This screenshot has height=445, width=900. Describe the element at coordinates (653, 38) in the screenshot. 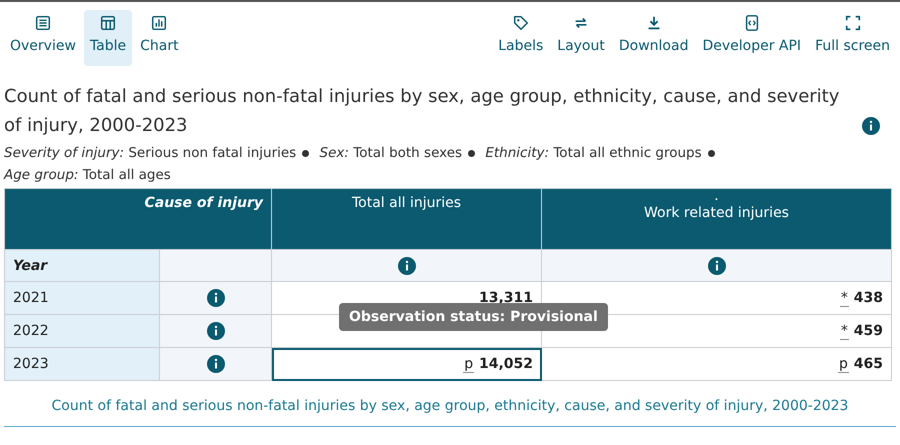

I see `toolbar-button: Download` at that location.